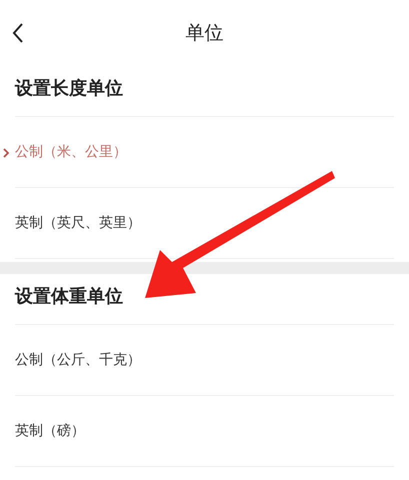  What do you see at coordinates (18, 33) in the screenshot?
I see `back-icon` at bounding box center [18, 33].